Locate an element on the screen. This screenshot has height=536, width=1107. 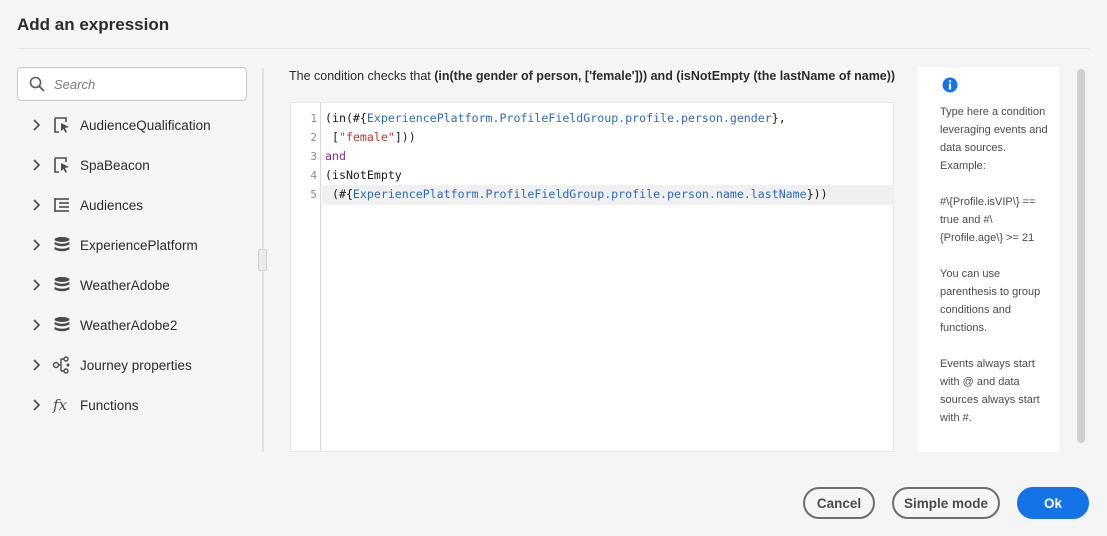
sidebar-item-label: Journey properties is located at coordinates (136, 365).